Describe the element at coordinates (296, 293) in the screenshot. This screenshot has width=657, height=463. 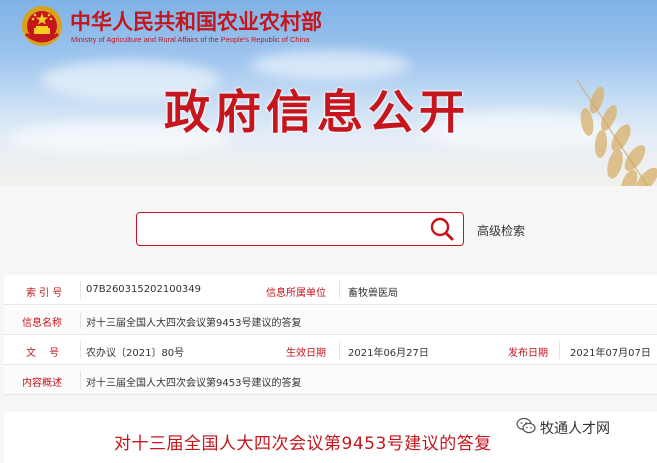
I see `dept-label: 信息所属单位` at that location.